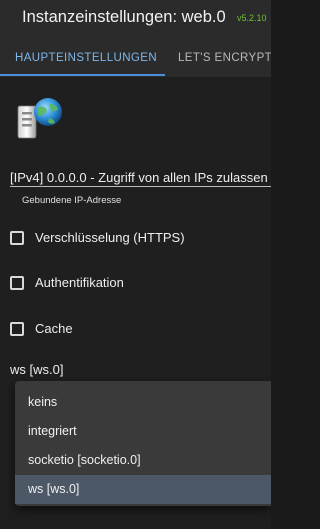 This screenshot has width=320, height=529. Describe the element at coordinates (143, 402) in the screenshot. I see `menu-item-keins: keins` at that location.